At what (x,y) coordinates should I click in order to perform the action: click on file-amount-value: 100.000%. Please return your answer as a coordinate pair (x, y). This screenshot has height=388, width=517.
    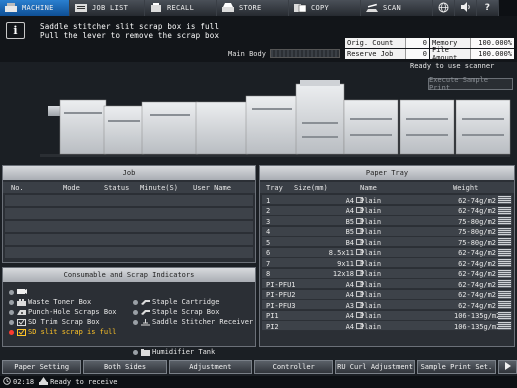
    Looking at the image, I should click on (492, 54).